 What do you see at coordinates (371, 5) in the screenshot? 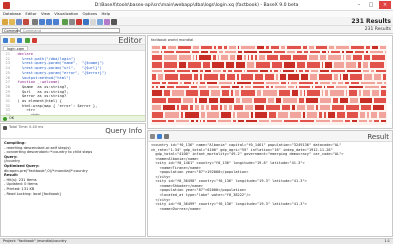
I see `maximize-button: □` at bounding box center [371, 5].